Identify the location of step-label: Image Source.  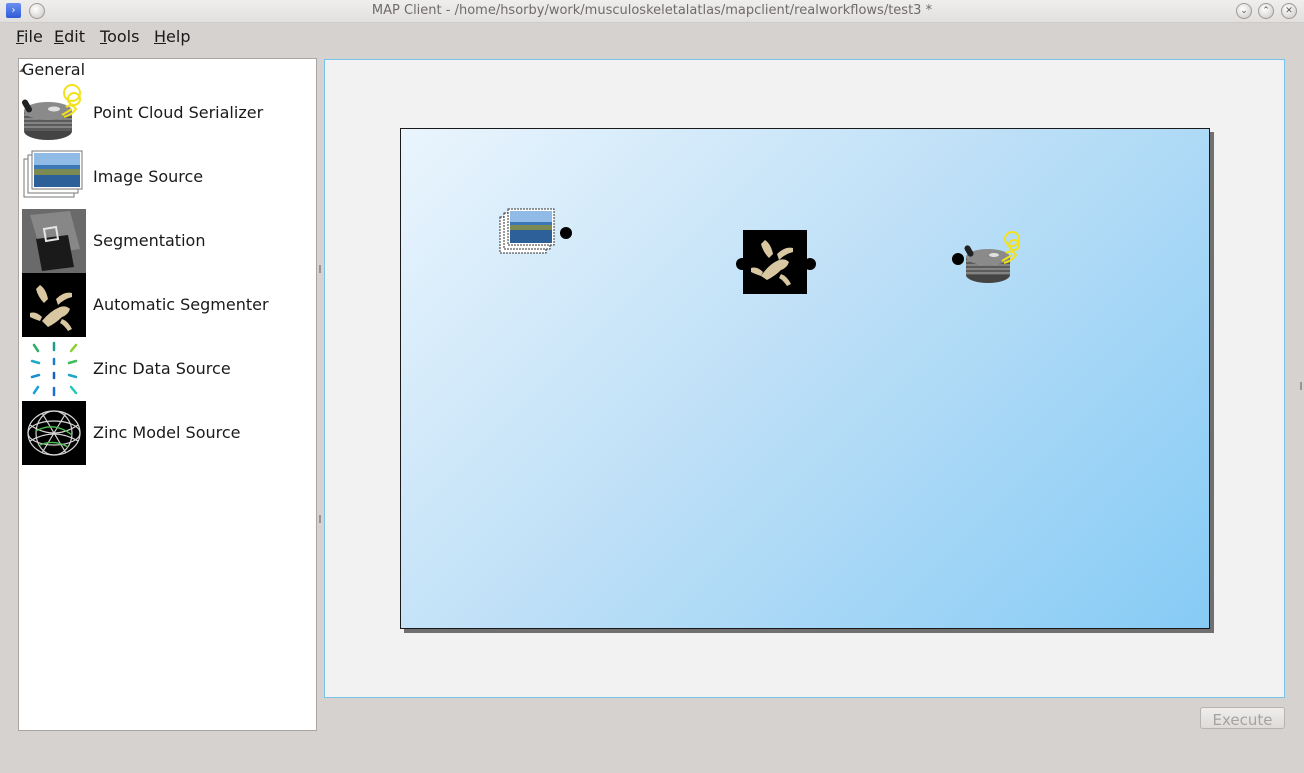
(148, 176).